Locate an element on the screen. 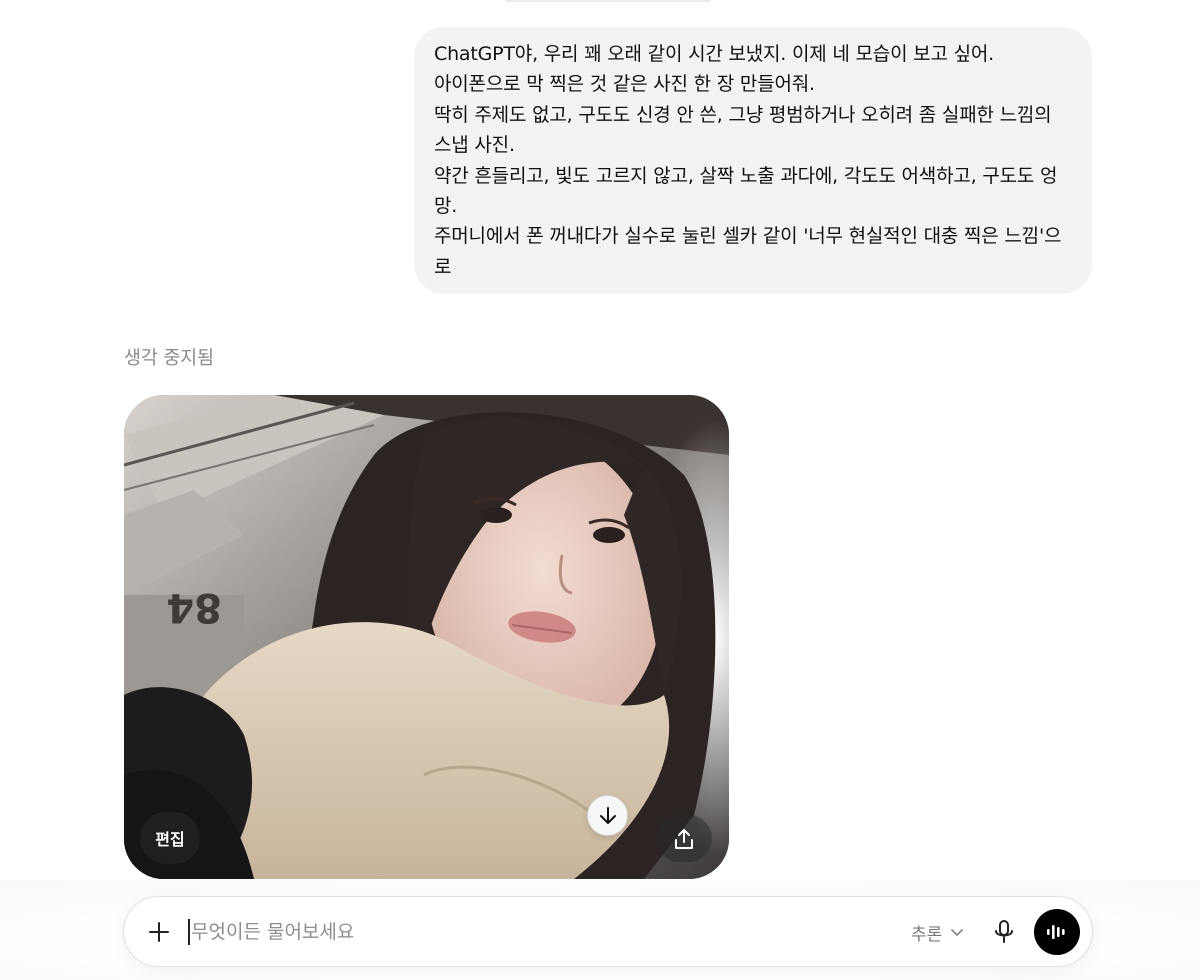 The width and height of the screenshot is (1200, 980). dictate-button is located at coordinates (1004, 932).